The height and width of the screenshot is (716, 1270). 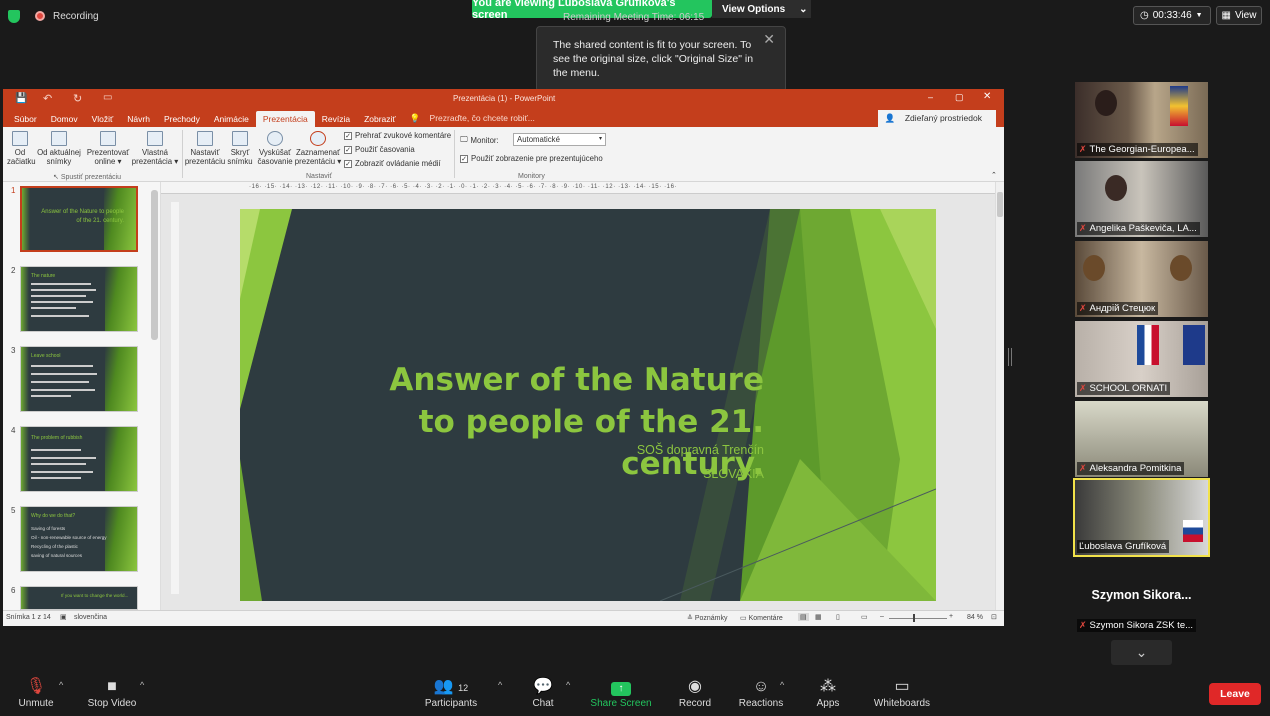 I want to click on btn-label: online ▾, so click(x=108, y=161).